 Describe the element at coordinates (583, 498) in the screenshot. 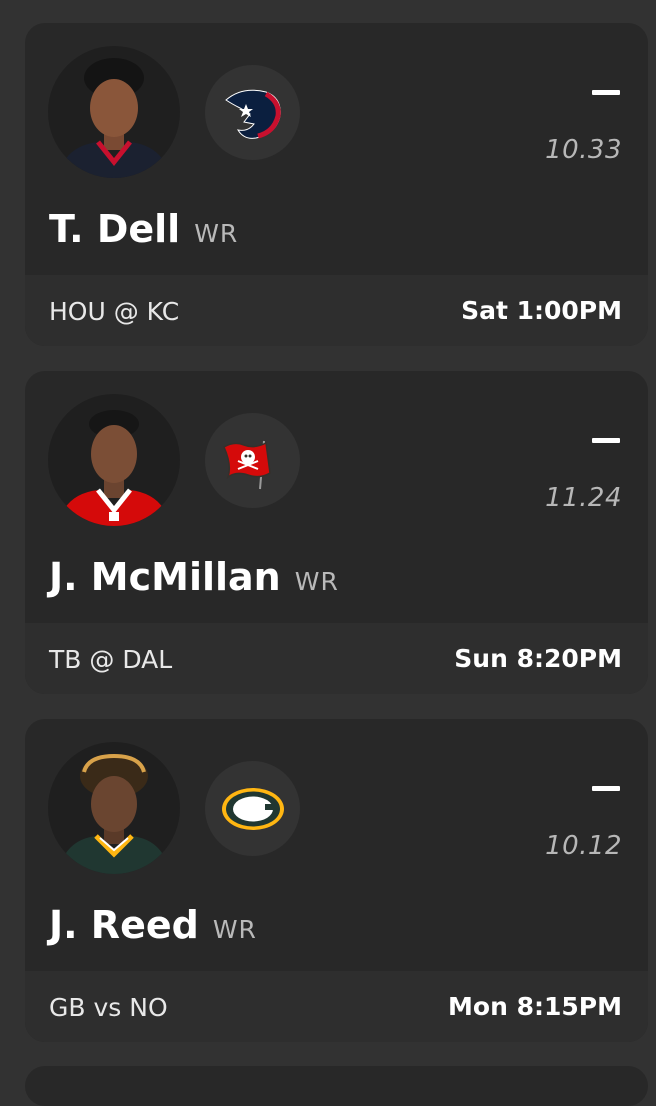

I see `projected-points: 11.24` at that location.